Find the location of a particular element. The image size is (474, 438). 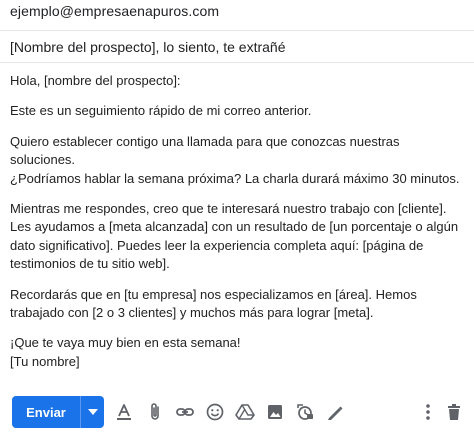

send-button-group: Enviar is located at coordinates (58, 412).